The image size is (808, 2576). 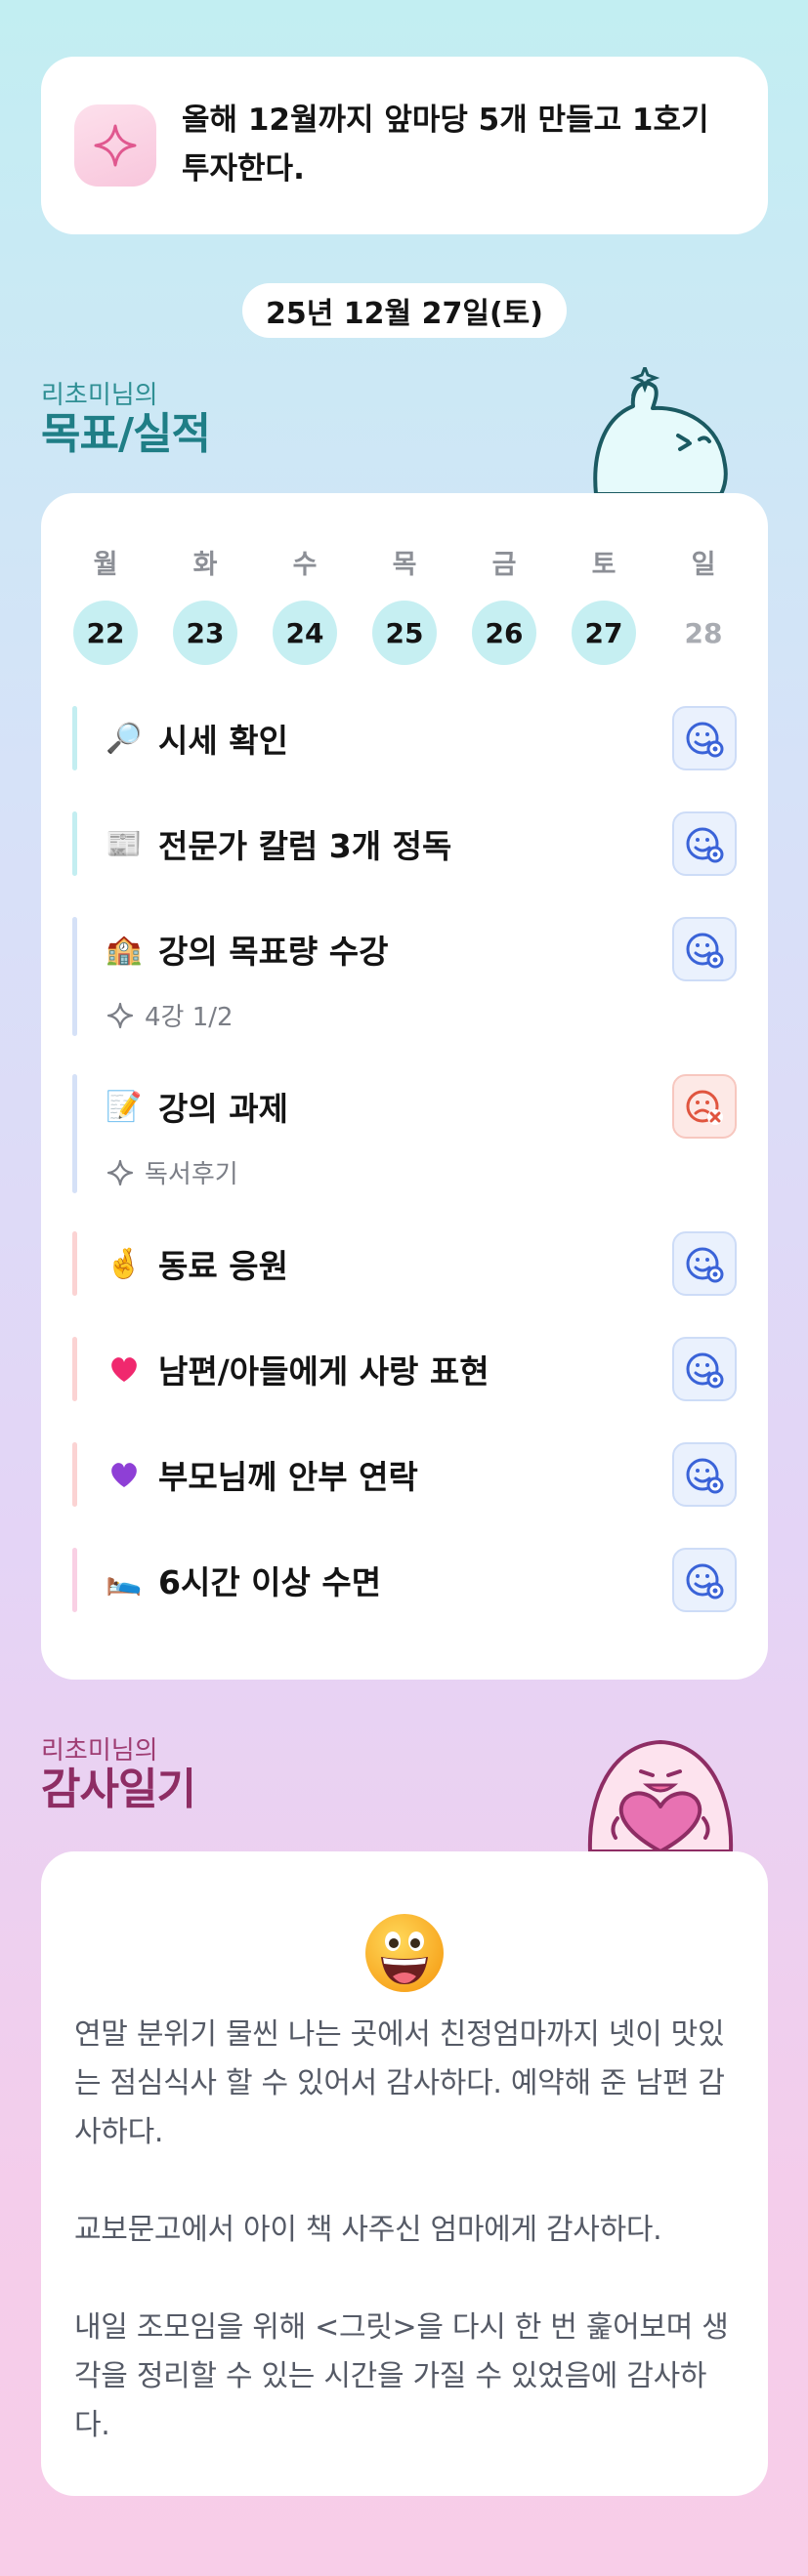 What do you see at coordinates (660, 1791) in the screenshot?
I see `mascot-heart-illustration` at bounding box center [660, 1791].